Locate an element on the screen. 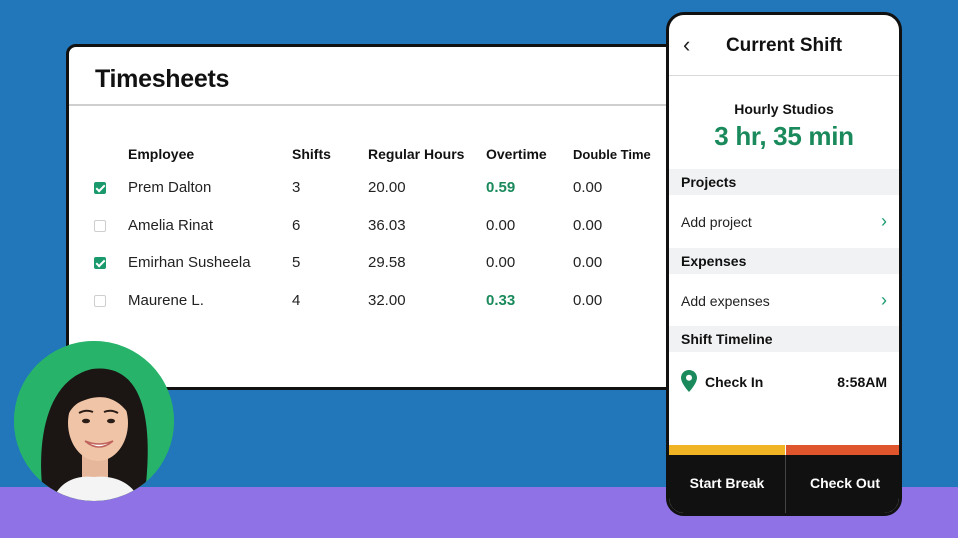 The height and width of the screenshot is (538, 958). column-header-overtime: Overtime is located at coordinates (516, 154).